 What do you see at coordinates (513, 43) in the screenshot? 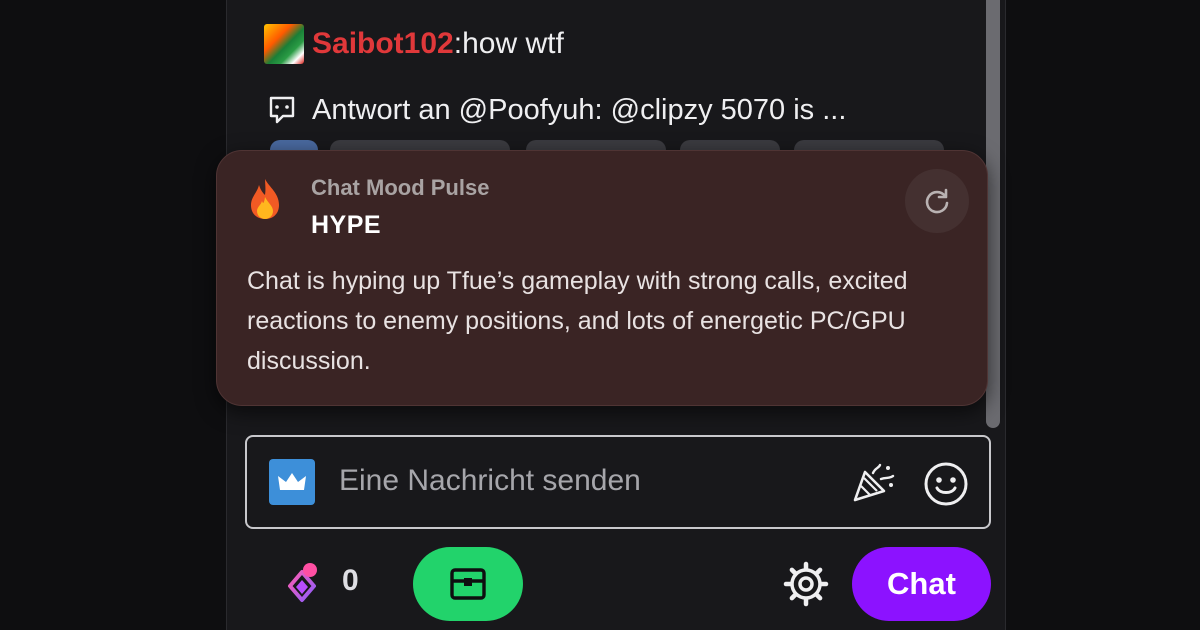
I see `message-text: how wtf` at bounding box center [513, 43].